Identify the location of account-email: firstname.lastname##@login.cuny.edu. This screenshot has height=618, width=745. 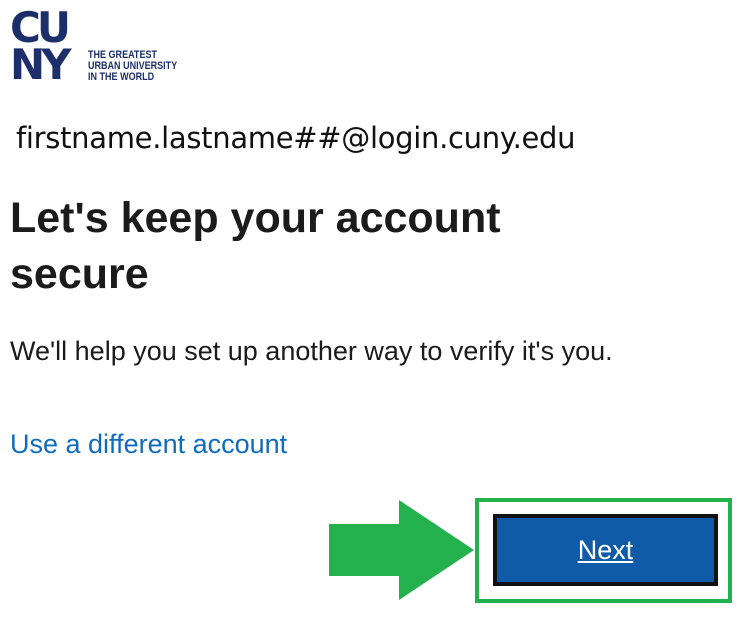
(296, 138).